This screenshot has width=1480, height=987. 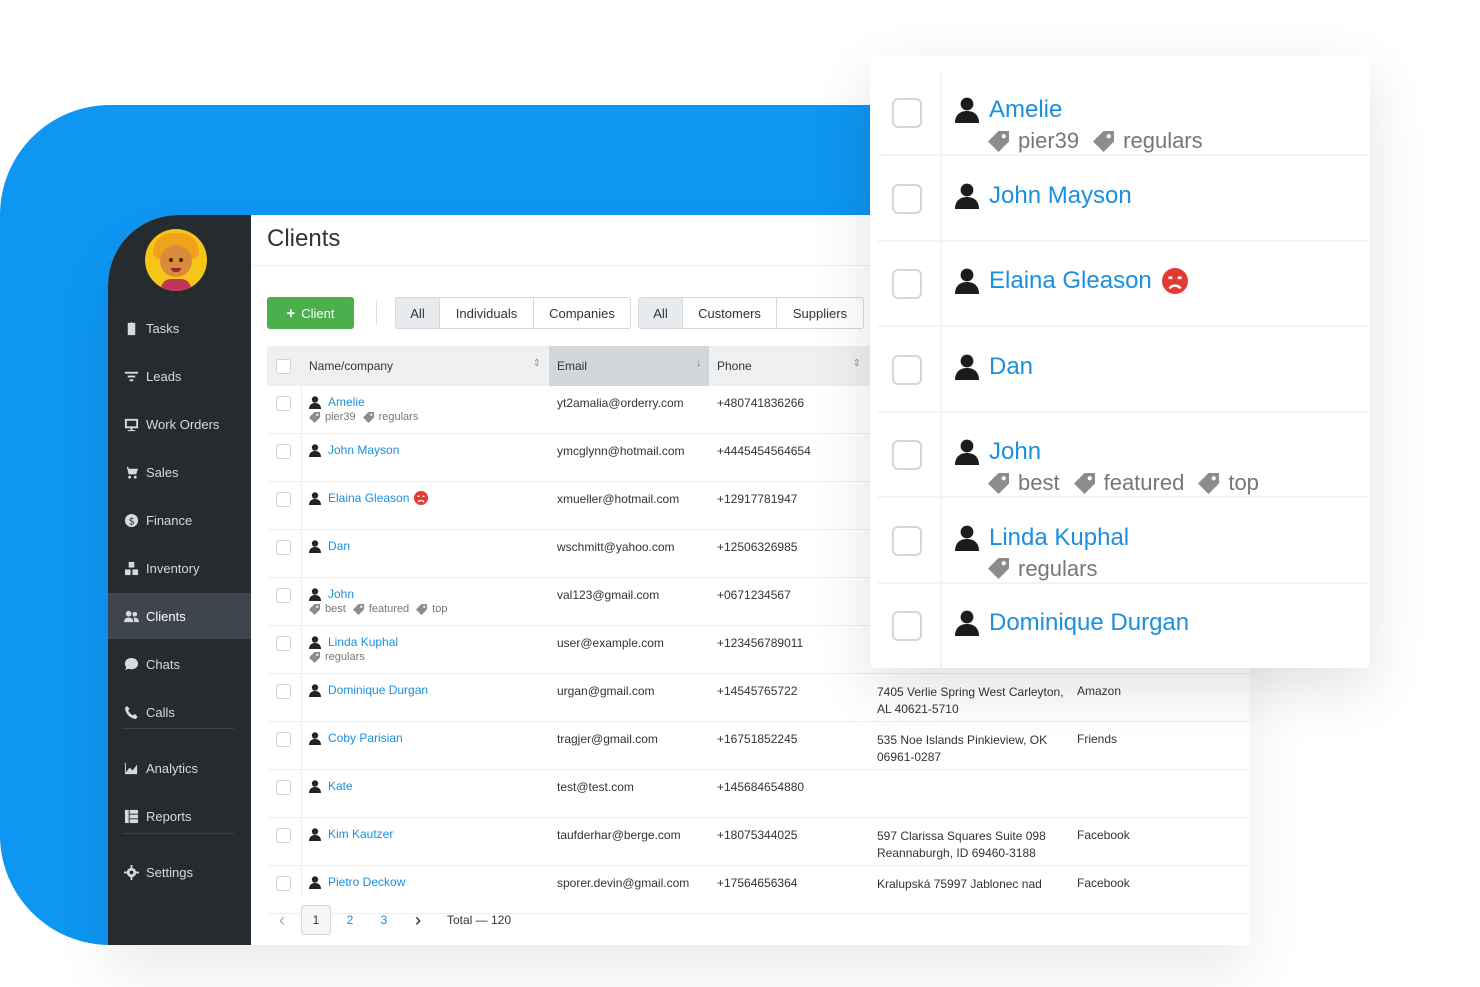 I want to click on card-row: Dominique Durgan, so click(x=1120, y=625).